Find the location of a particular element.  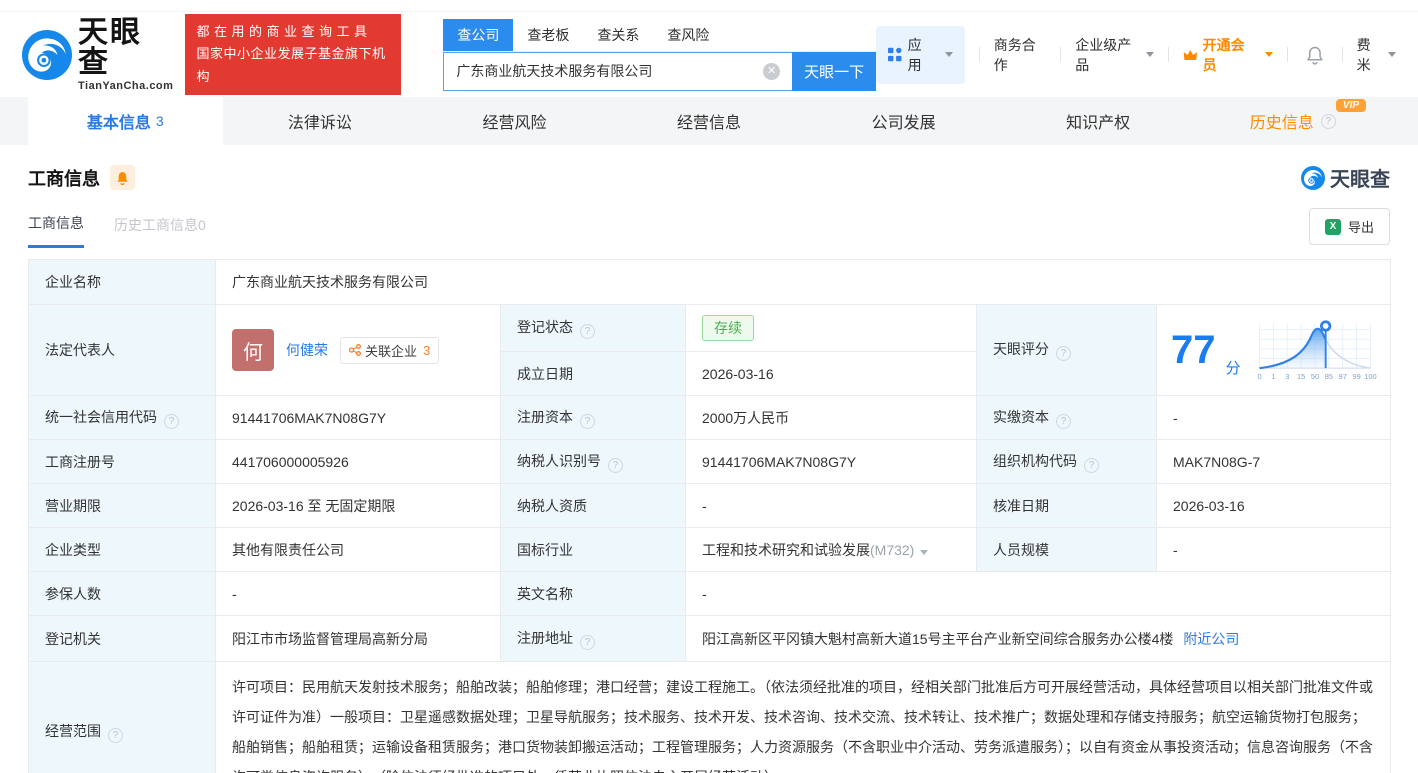

status-badge: 存续 is located at coordinates (728, 328).